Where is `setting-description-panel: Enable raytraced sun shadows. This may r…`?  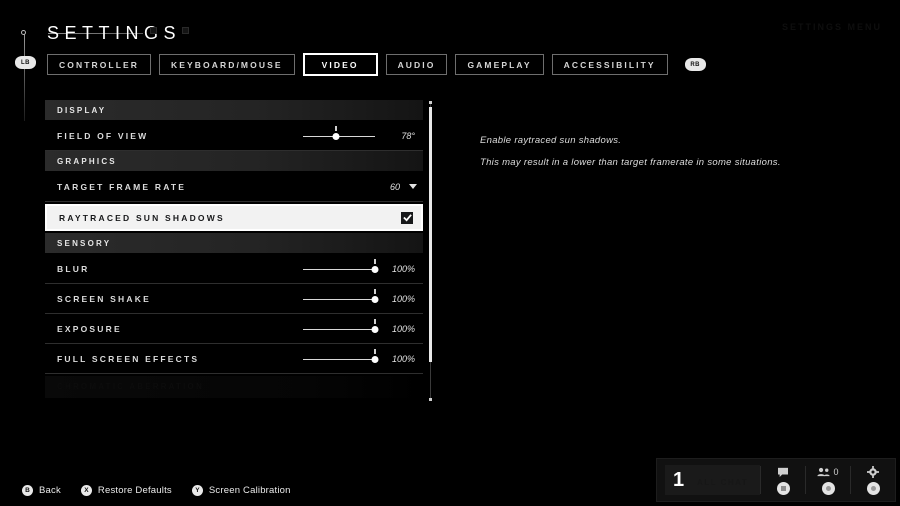
setting-description-panel: Enable raytraced sun shadows. This may r… is located at coordinates (660, 156).